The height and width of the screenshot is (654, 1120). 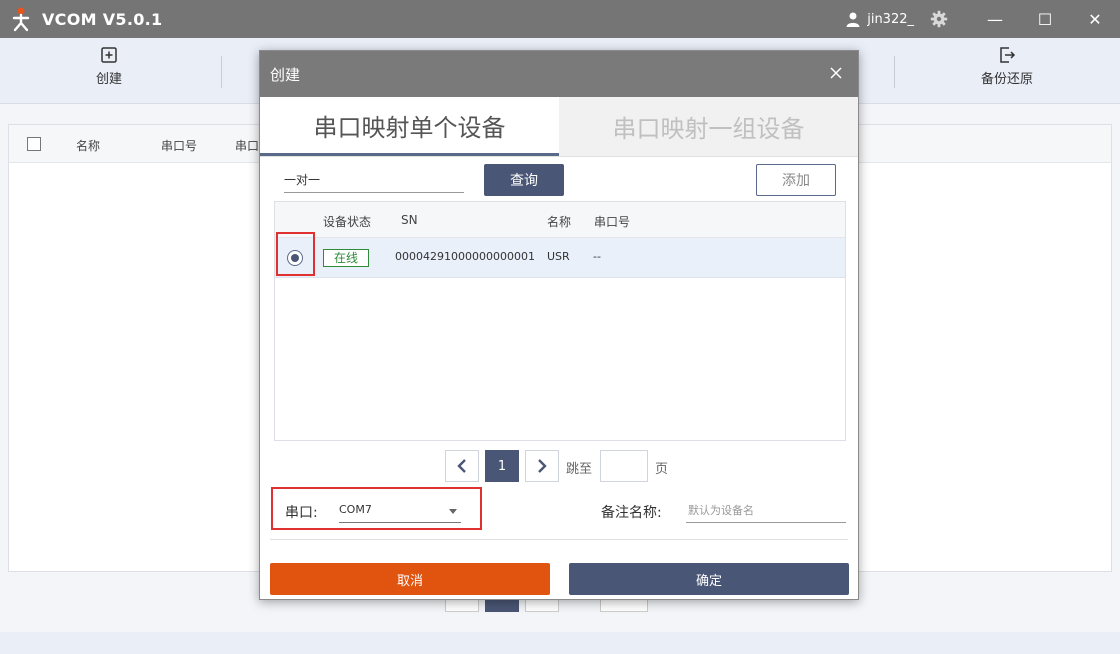 I want to click on search-field, so click(x=374, y=180).